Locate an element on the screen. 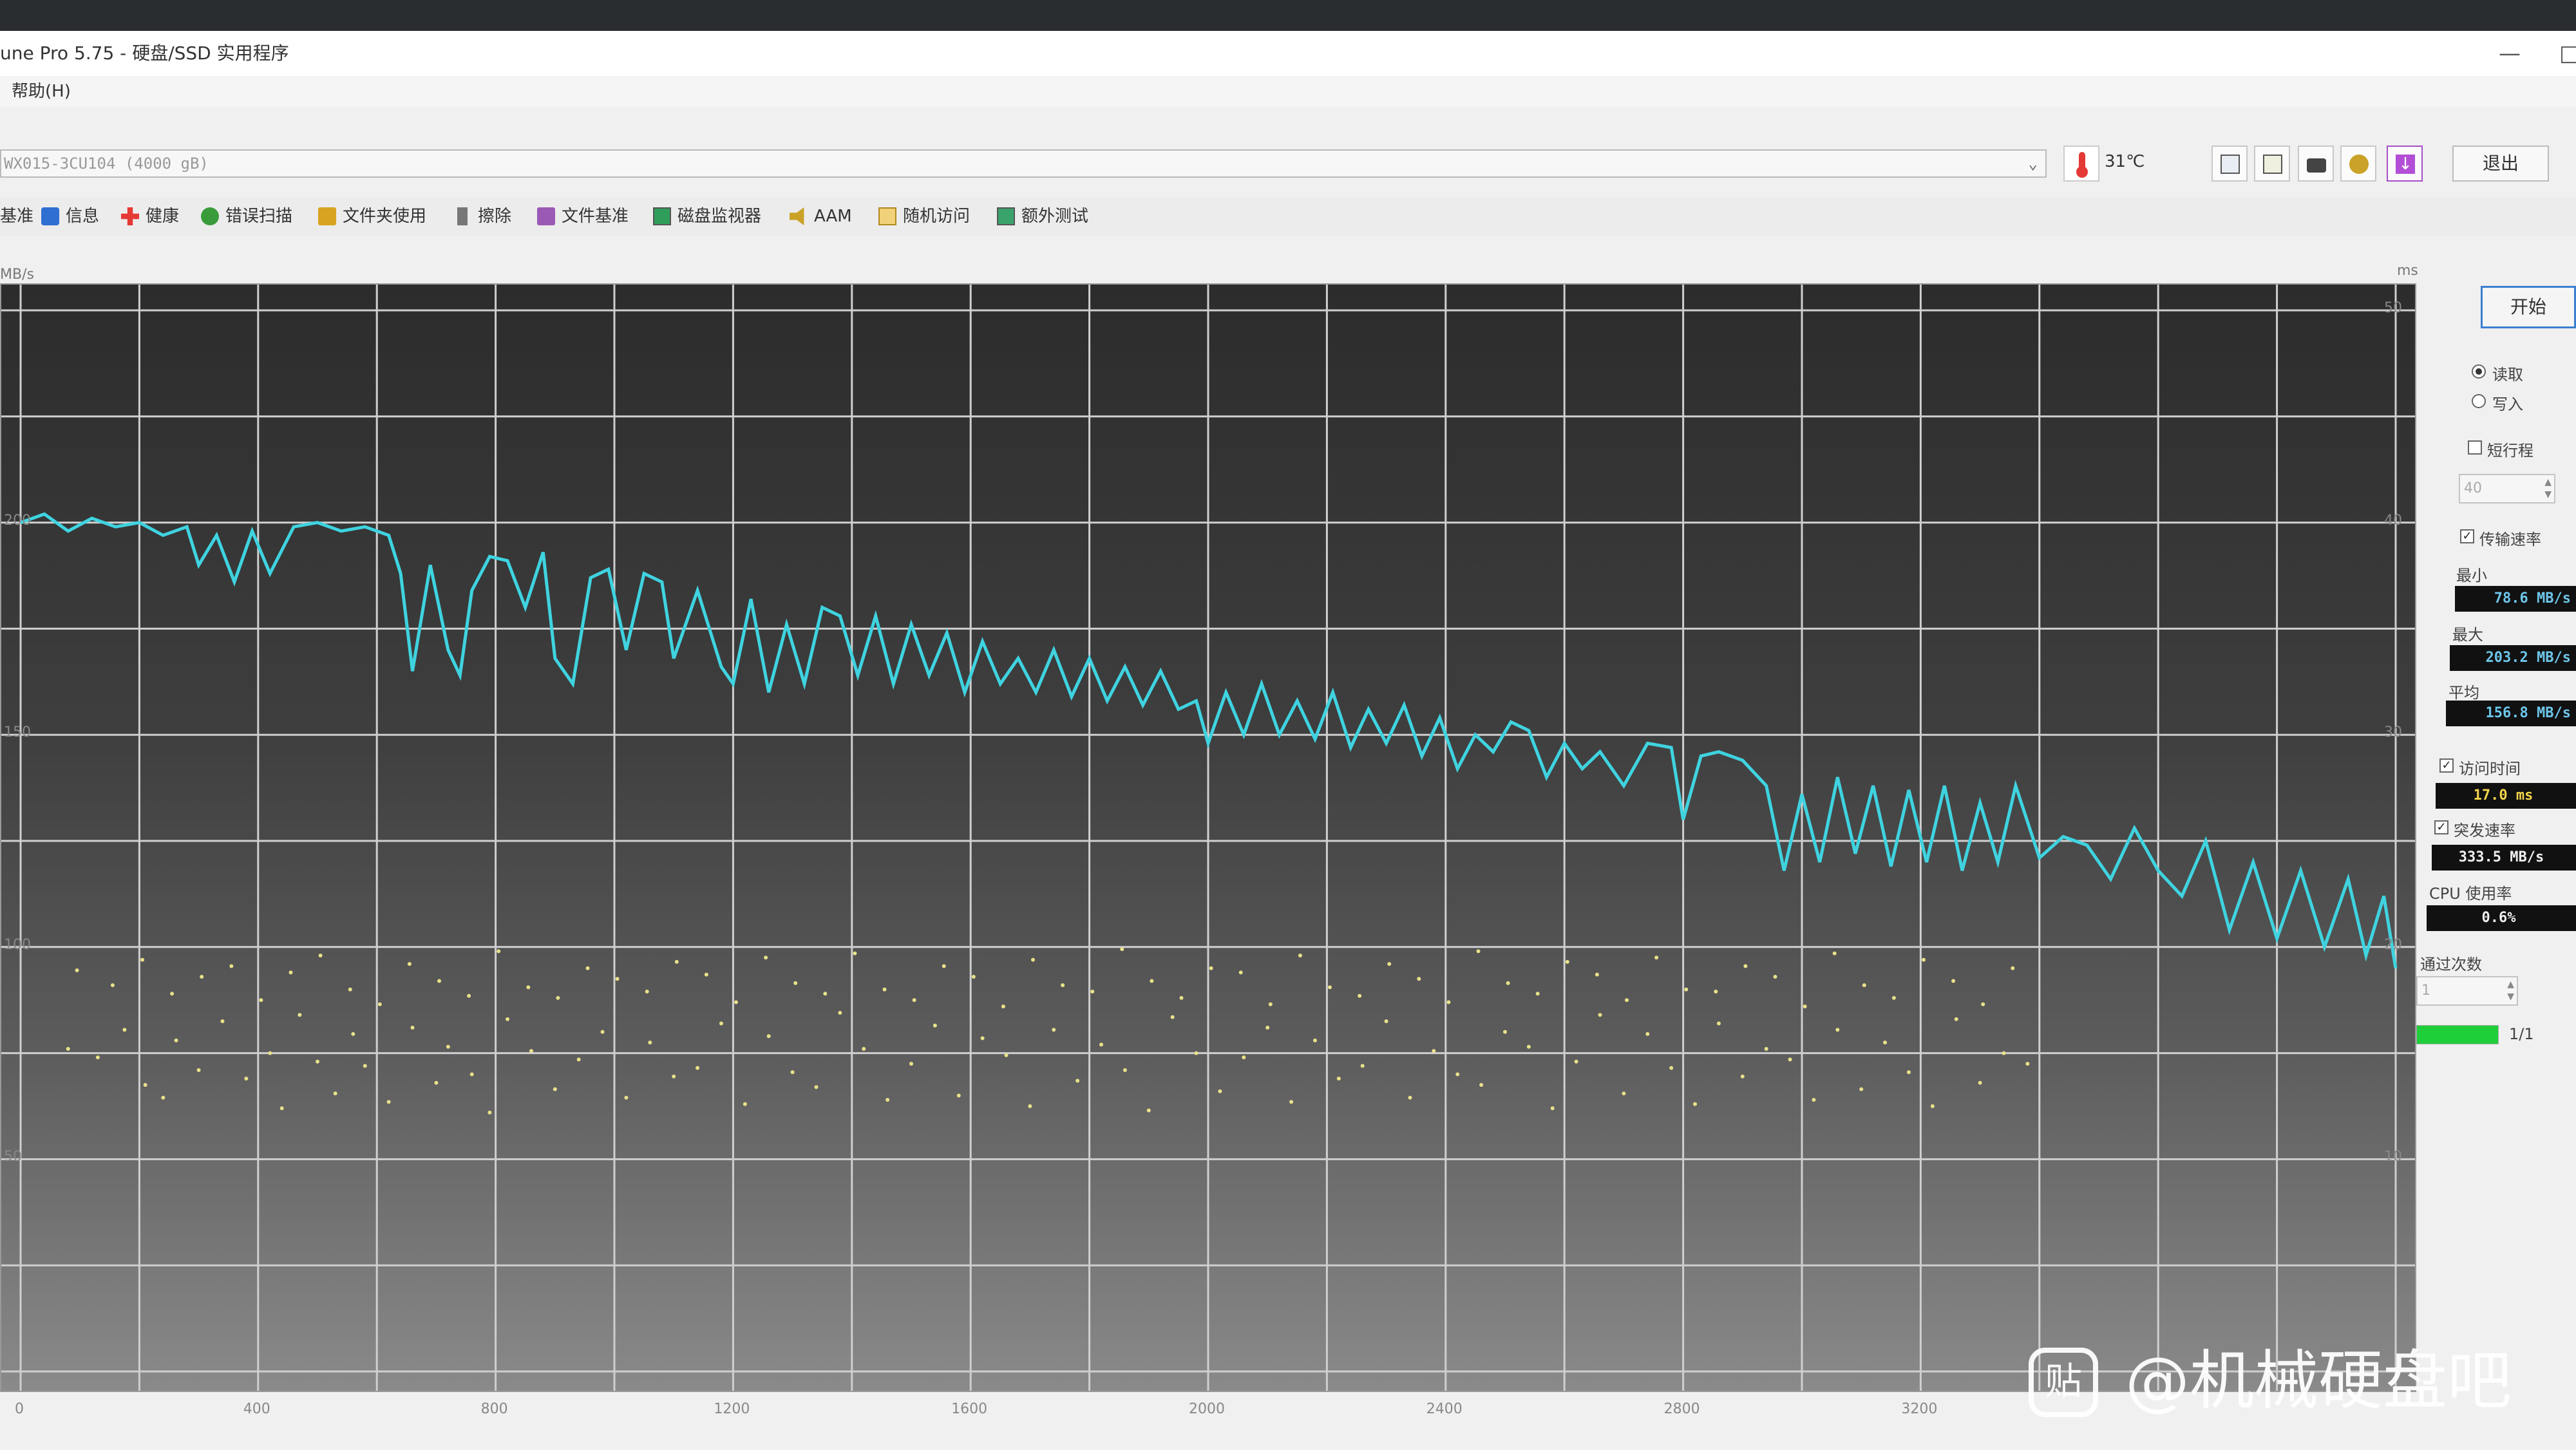  chevron-down-icon: ⌄ is located at coordinates (2033, 164).